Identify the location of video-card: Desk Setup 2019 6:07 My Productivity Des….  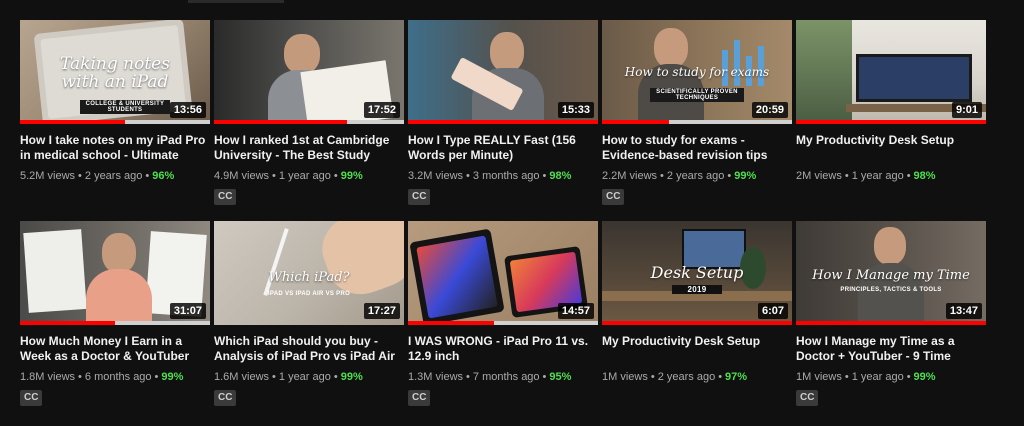
(697, 313).